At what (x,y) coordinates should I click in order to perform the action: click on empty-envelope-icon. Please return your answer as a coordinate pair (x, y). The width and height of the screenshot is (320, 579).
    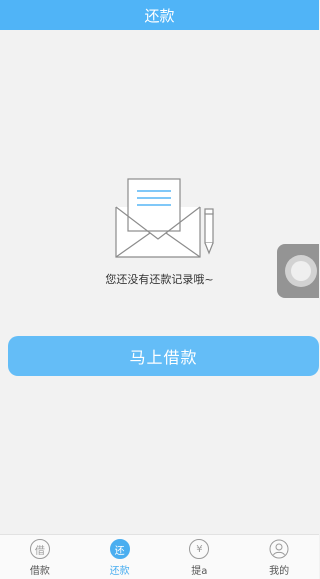
    Looking at the image, I should click on (164, 218).